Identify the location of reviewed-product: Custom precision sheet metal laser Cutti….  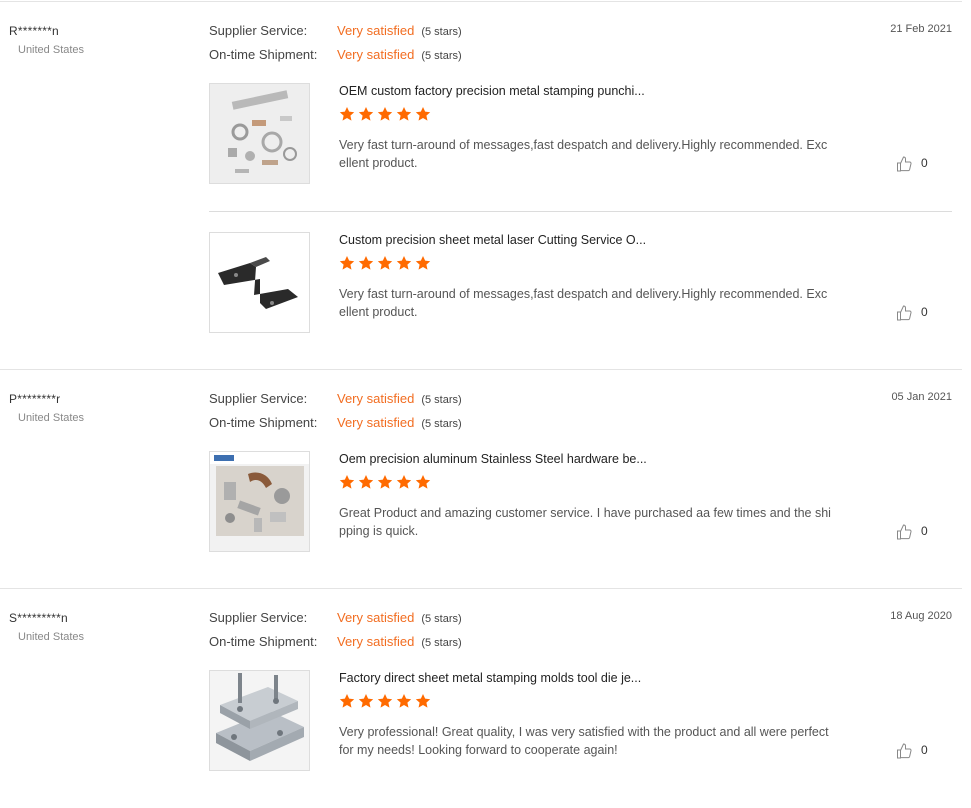
(580, 283).